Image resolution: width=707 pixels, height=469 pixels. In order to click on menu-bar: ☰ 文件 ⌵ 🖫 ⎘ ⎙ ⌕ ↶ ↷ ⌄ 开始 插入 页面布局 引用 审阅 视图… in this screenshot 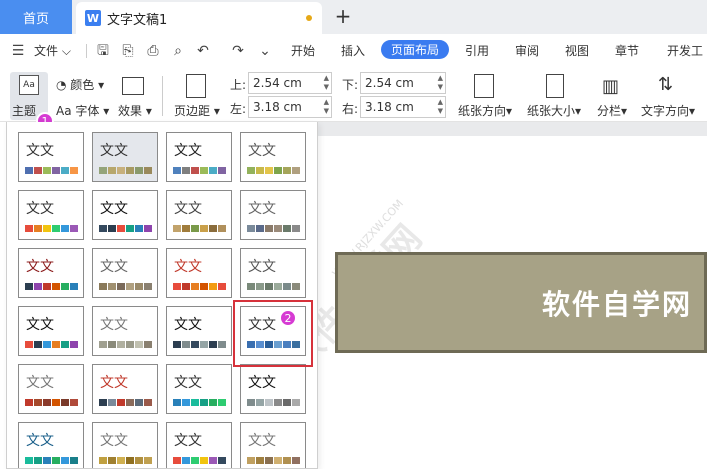, I will do `click(353, 51)`.